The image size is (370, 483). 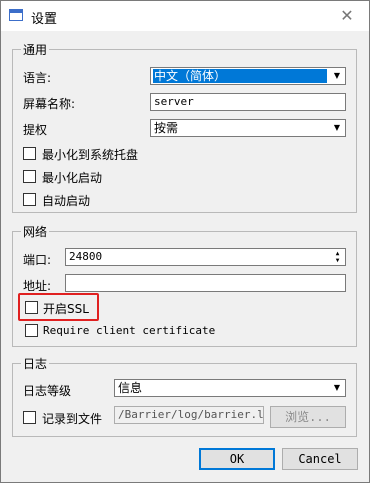 I want to click on log-level-value: 信息, so click(x=130, y=388).